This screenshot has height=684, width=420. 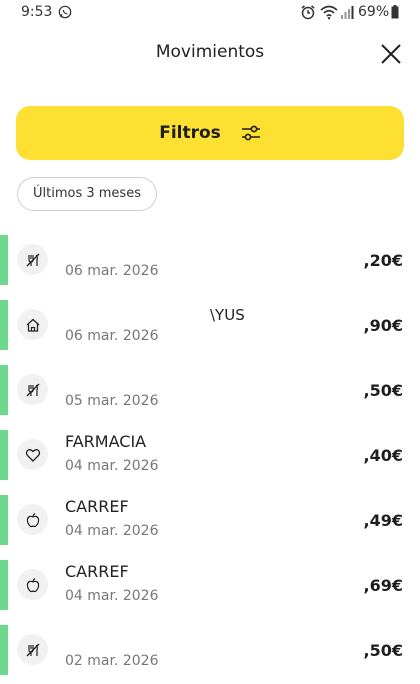 What do you see at coordinates (383, 325) in the screenshot?
I see `transaction-amount: ,90€` at bounding box center [383, 325].